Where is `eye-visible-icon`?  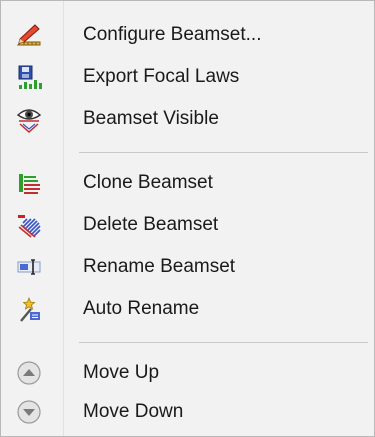 eye-visible-icon is located at coordinates (29, 119).